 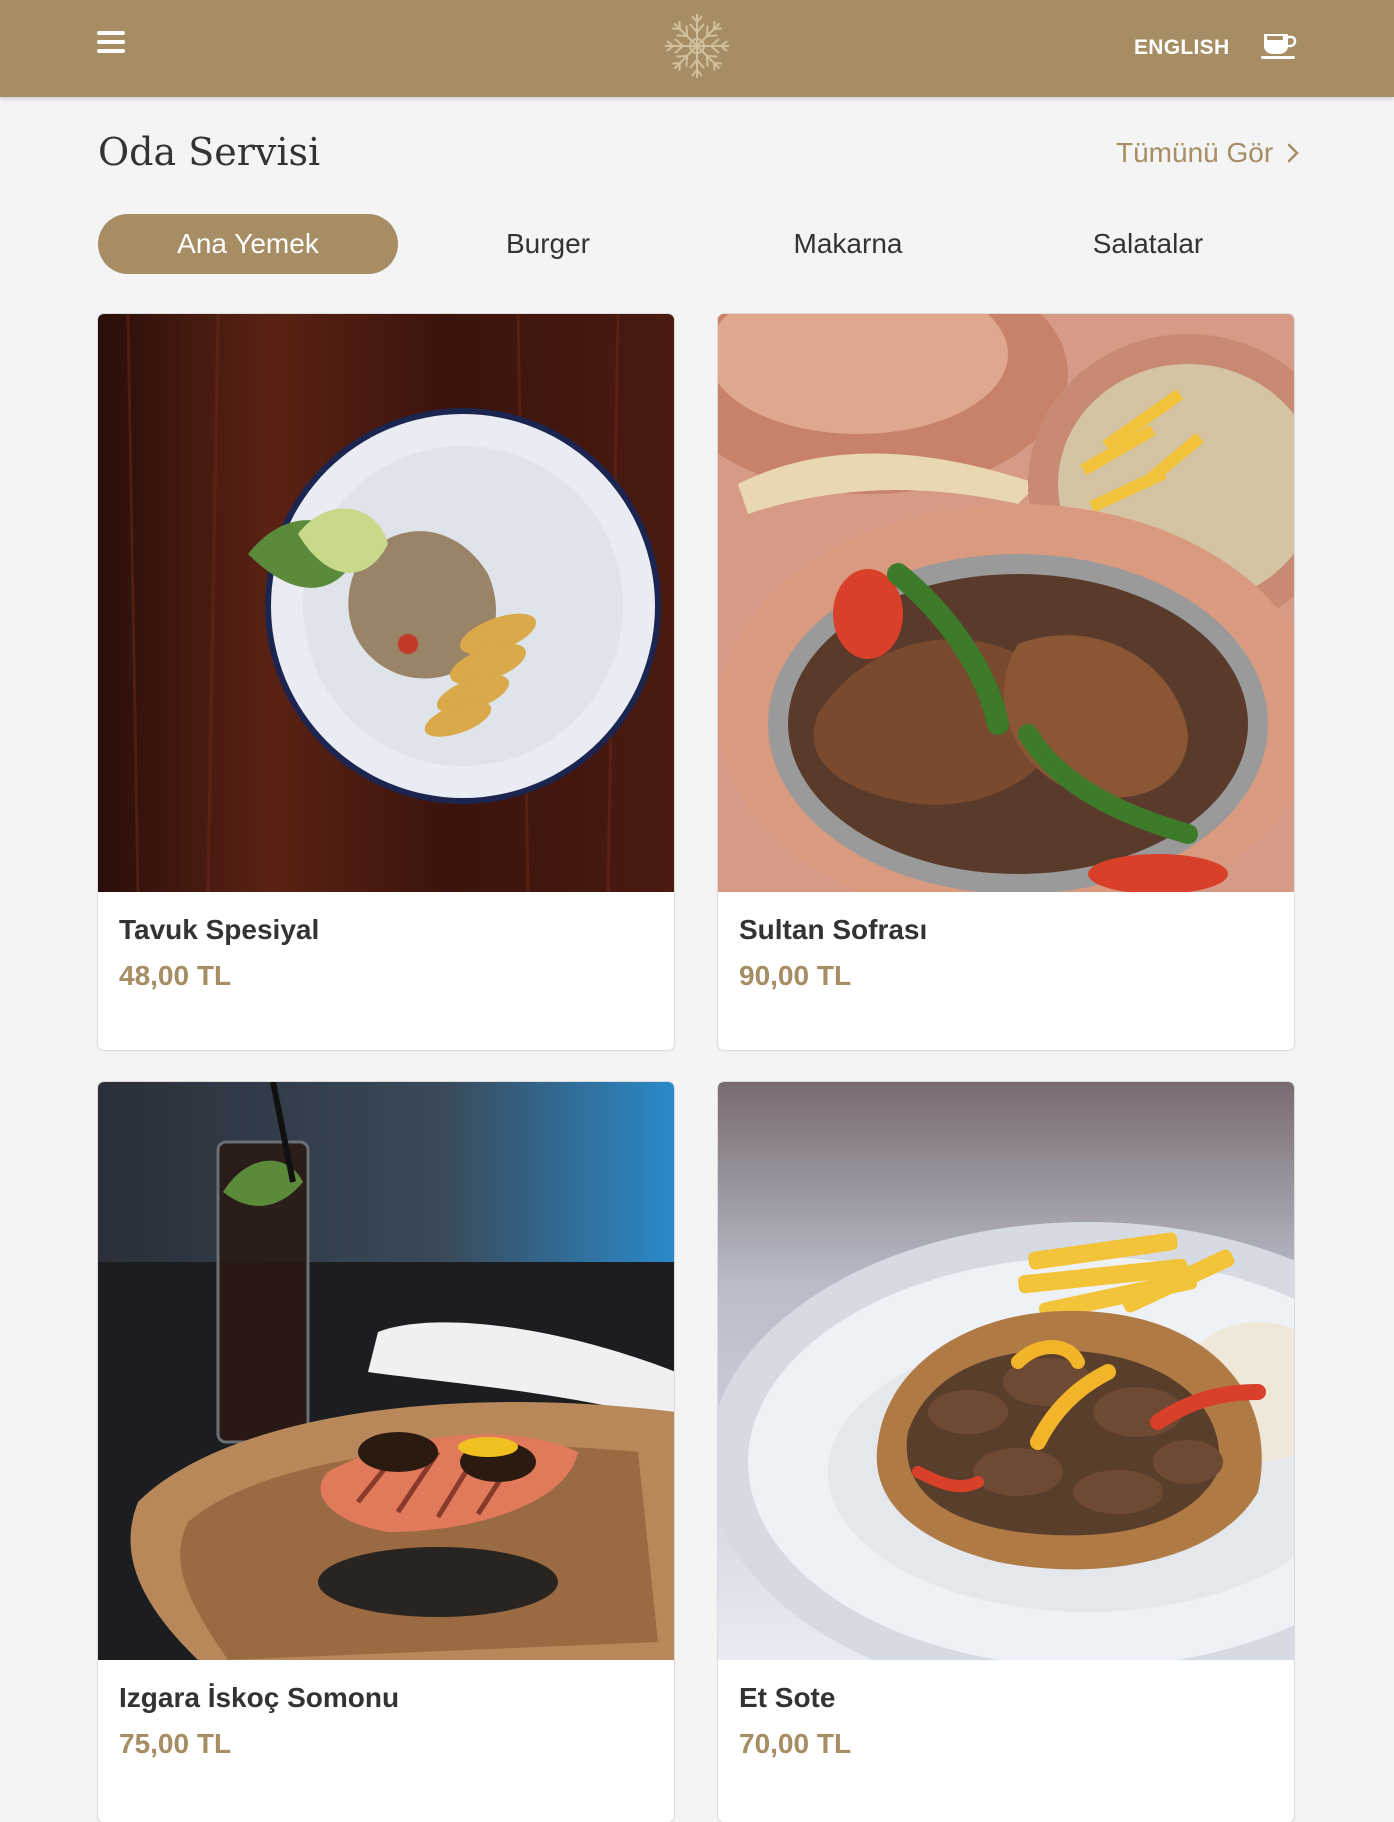 What do you see at coordinates (175, 975) in the screenshot?
I see `product-price: 48,00 TL` at bounding box center [175, 975].